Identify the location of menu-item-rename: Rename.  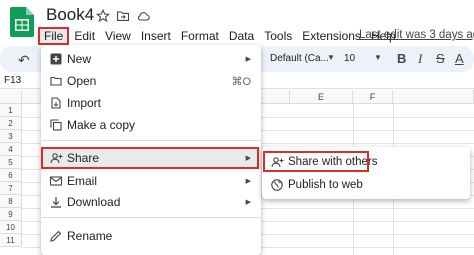
(151, 236).